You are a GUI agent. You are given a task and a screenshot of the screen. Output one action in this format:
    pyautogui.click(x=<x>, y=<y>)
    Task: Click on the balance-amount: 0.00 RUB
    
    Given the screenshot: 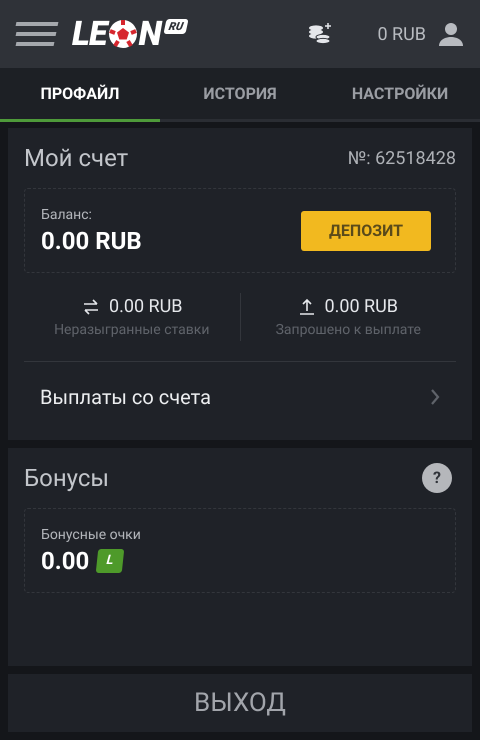 What is the action you would take?
    pyautogui.click(x=91, y=241)
    